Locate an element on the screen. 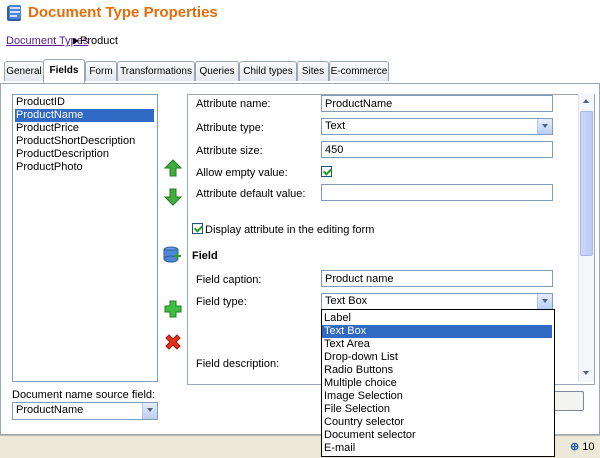 This screenshot has width=600, height=458. page-title: Document Type Properties is located at coordinates (123, 12).